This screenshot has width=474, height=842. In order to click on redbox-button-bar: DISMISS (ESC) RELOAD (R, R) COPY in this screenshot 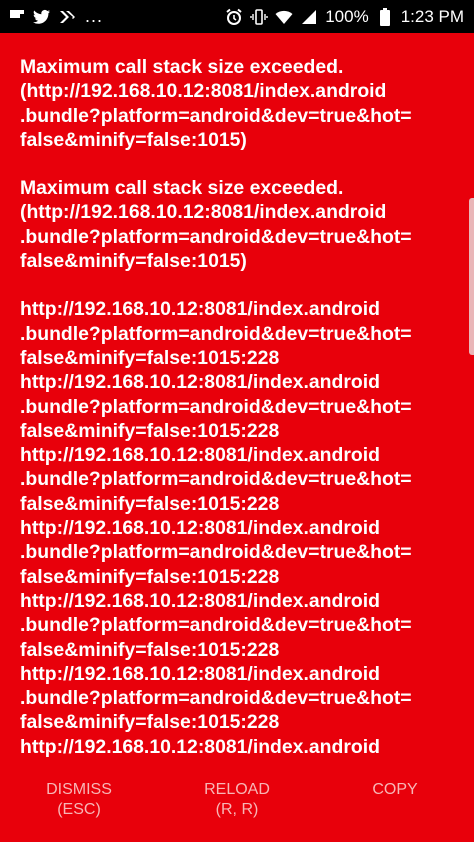, I will do `click(237, 801)`.